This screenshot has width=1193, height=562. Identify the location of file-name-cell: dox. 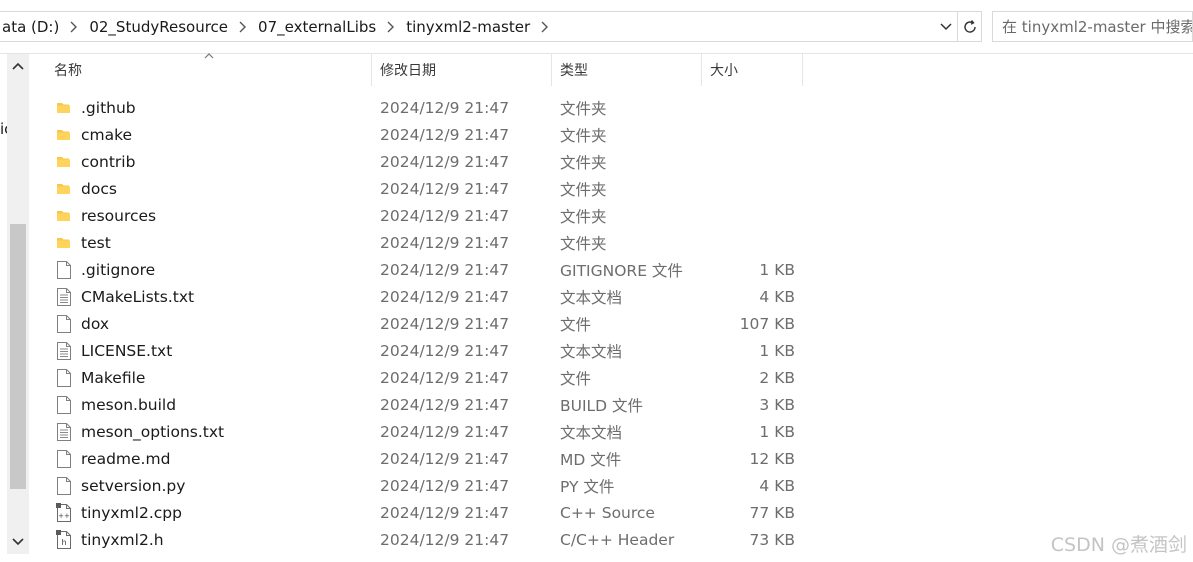
(209, 324).